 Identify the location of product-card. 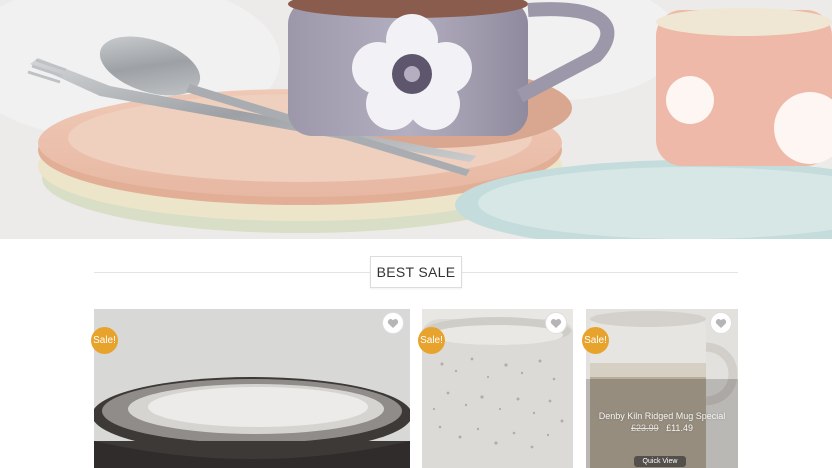
(252, 388).